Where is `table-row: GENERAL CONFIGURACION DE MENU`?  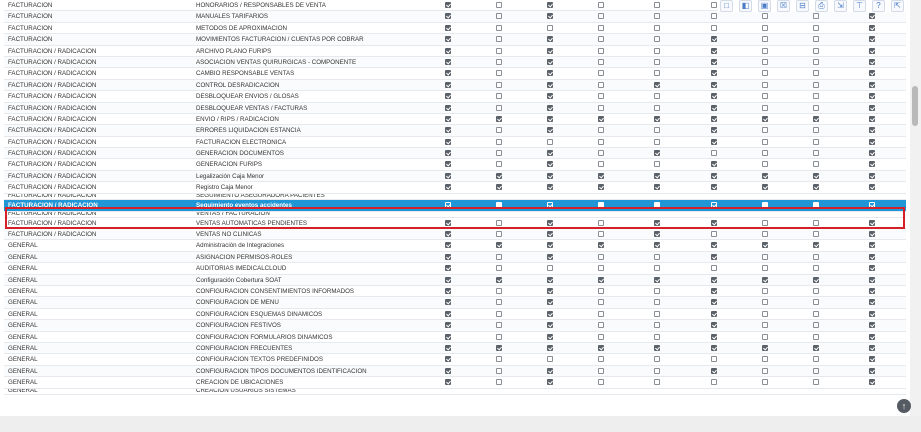 table-row: GENERAL CONFIGURACION DE MENU is located at coordinates (455, 303).